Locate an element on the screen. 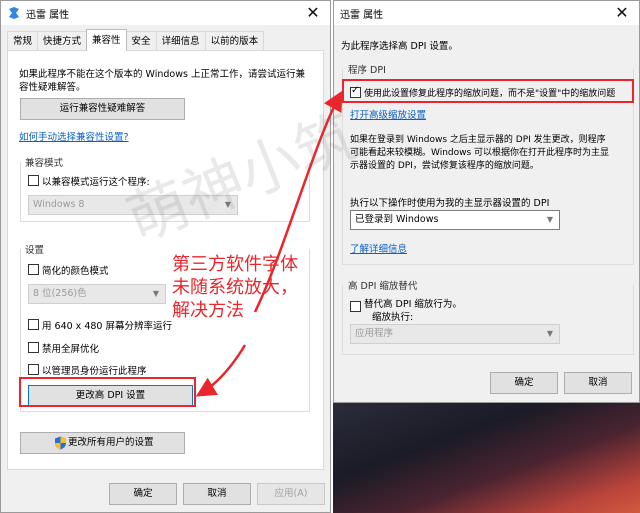  annotation-arrows is located at coordinates (269, 243).